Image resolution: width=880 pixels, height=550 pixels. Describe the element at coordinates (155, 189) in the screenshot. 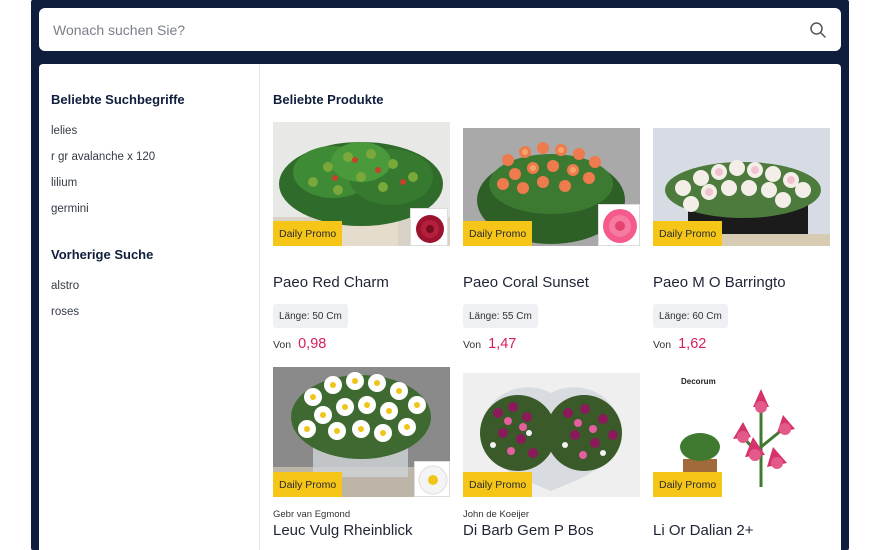

I see `popular-search-item: lilium` at that location.